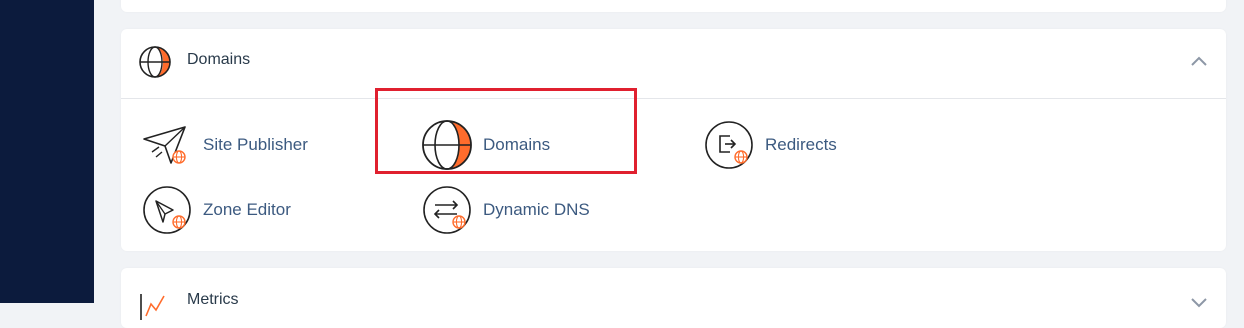 This screenshot has width=1244, height=328. I want to click on zone-editor-icon, so click(167, 210).